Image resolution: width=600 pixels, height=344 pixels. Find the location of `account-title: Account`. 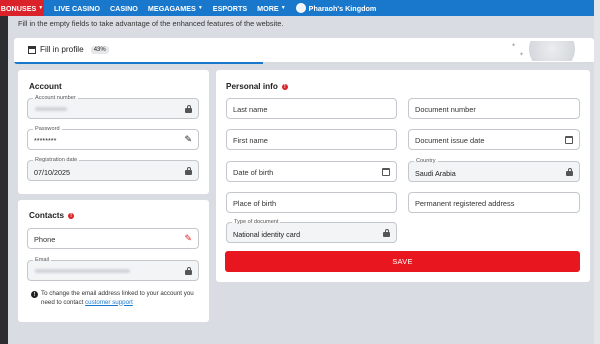

account-title: Account is located at coordinates (45, 86).